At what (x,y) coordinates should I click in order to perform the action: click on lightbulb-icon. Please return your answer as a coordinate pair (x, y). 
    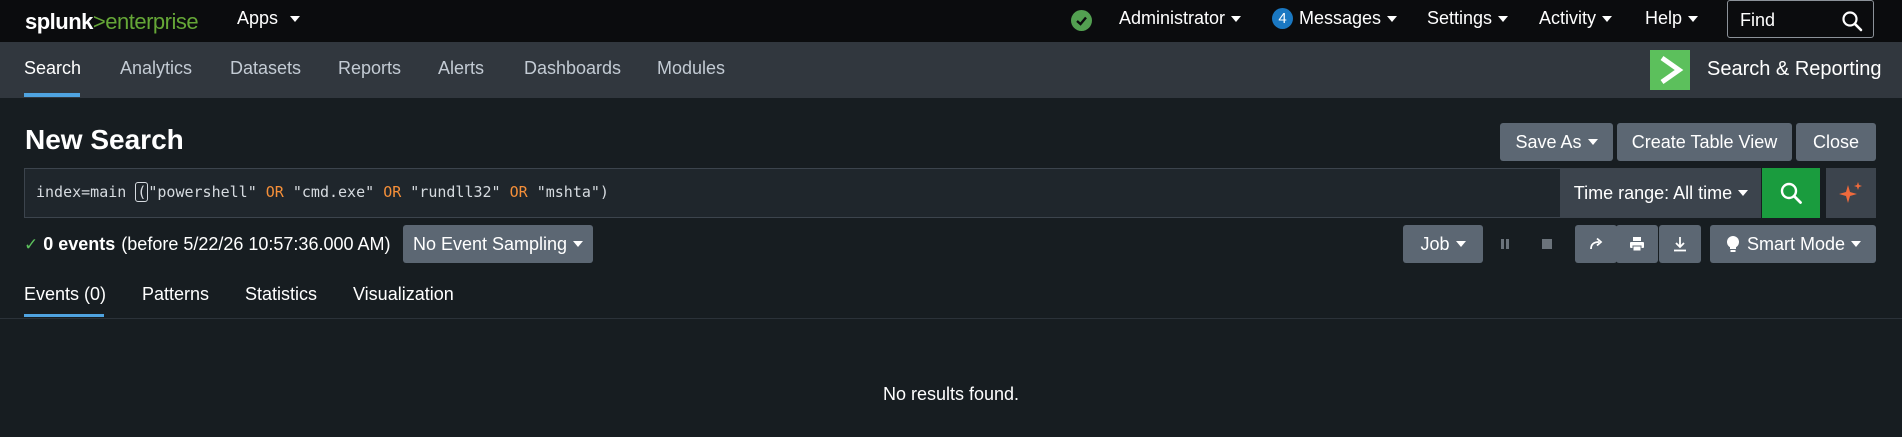
    Looking at the image, I should click on (1732, 244).